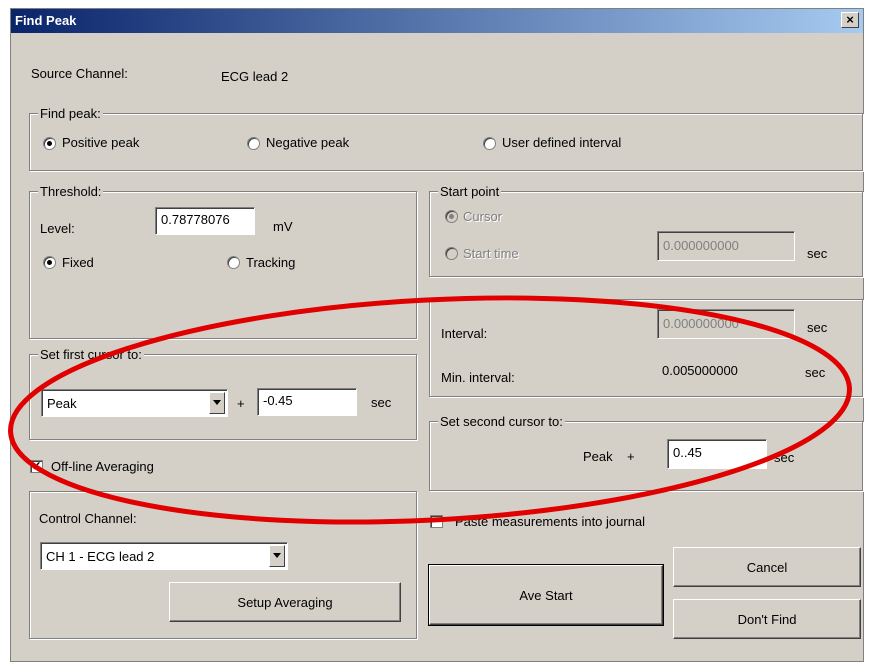 The width and height of the screenshot is (874, 664). What do you see at coordinates (134, 403) in the screenshot?
I see `first-cursor-select: Peak` at bounding box center [134, 403].